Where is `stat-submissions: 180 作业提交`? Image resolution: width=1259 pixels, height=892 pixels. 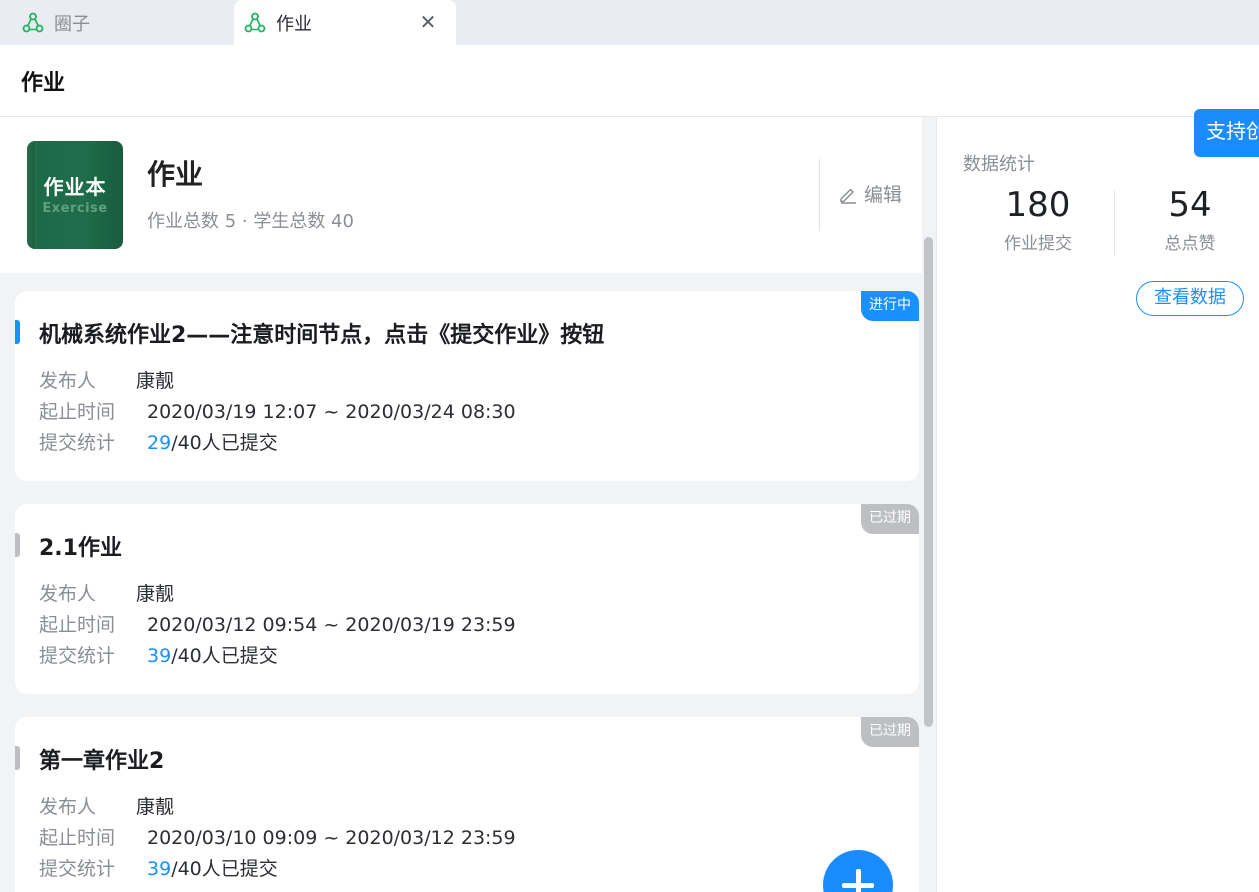 stat-submissions: 180 作业提交 is located at coordinates (1038, 219).